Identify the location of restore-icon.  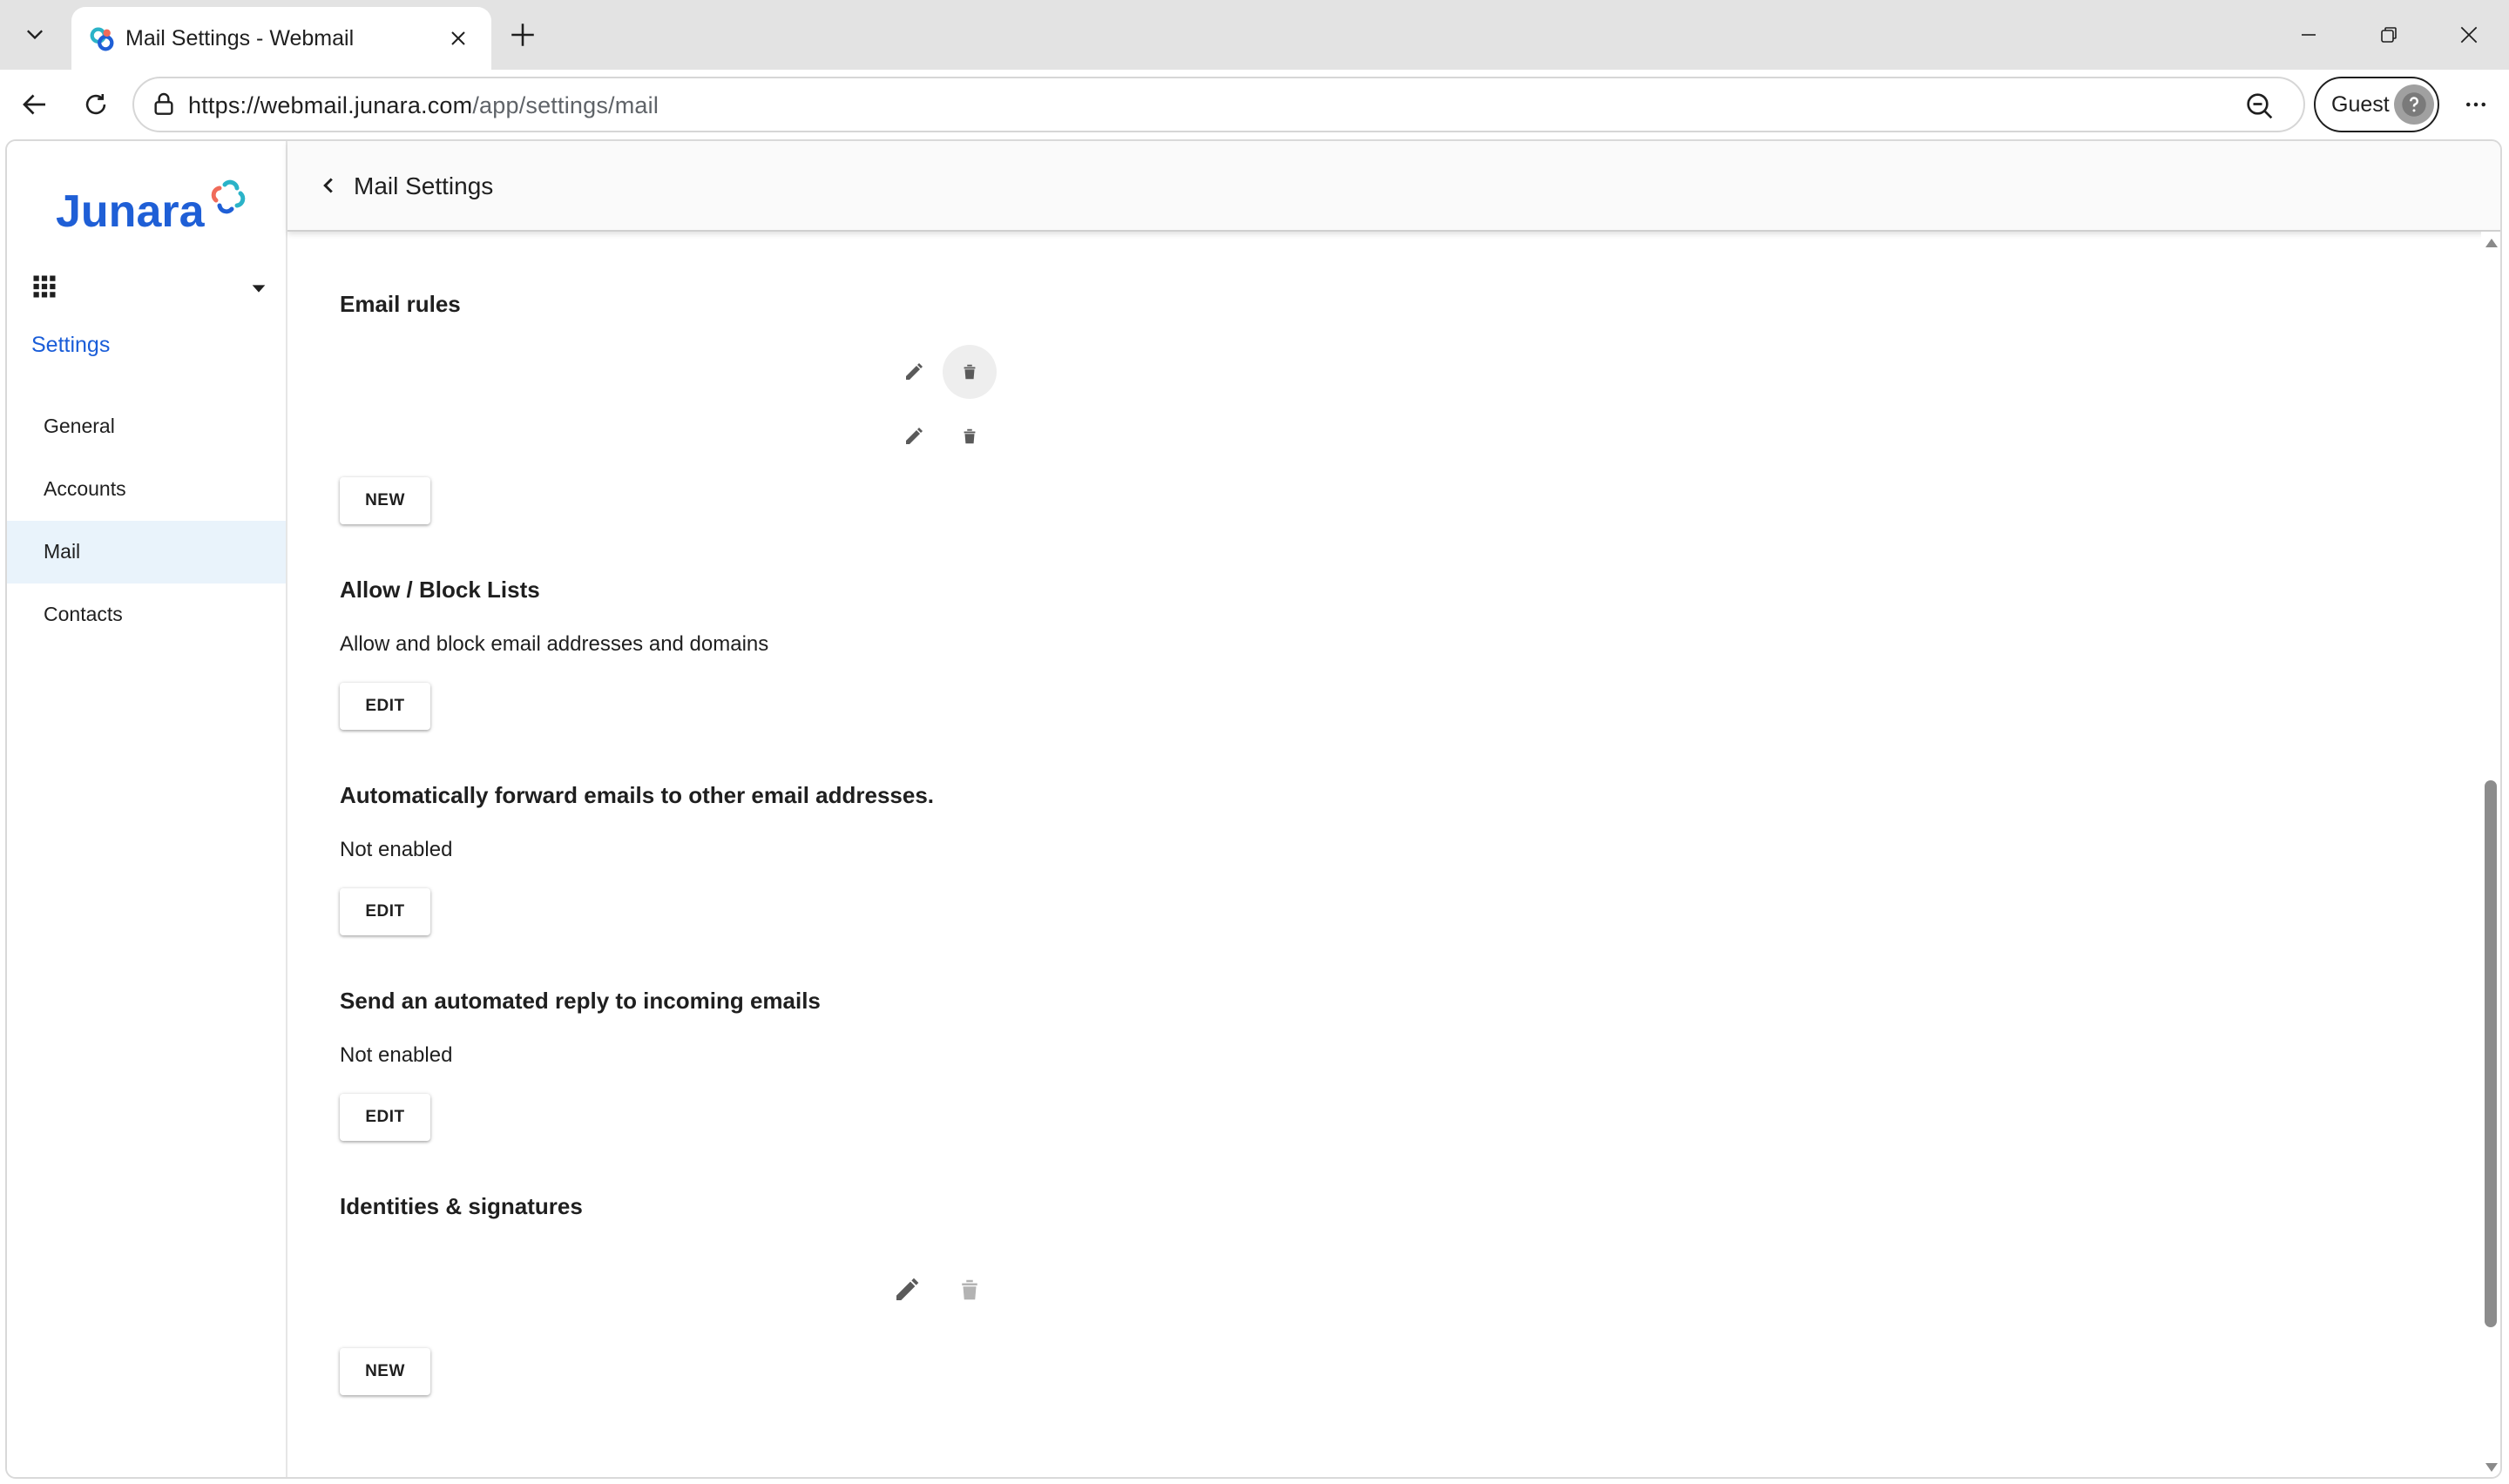
(2389, 35).